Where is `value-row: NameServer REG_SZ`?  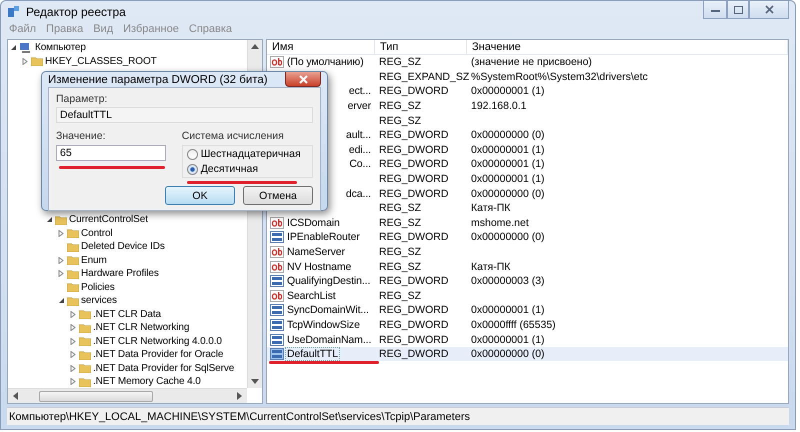
value-row: NameServer REG_SZ is located at coordinates (527, 252).